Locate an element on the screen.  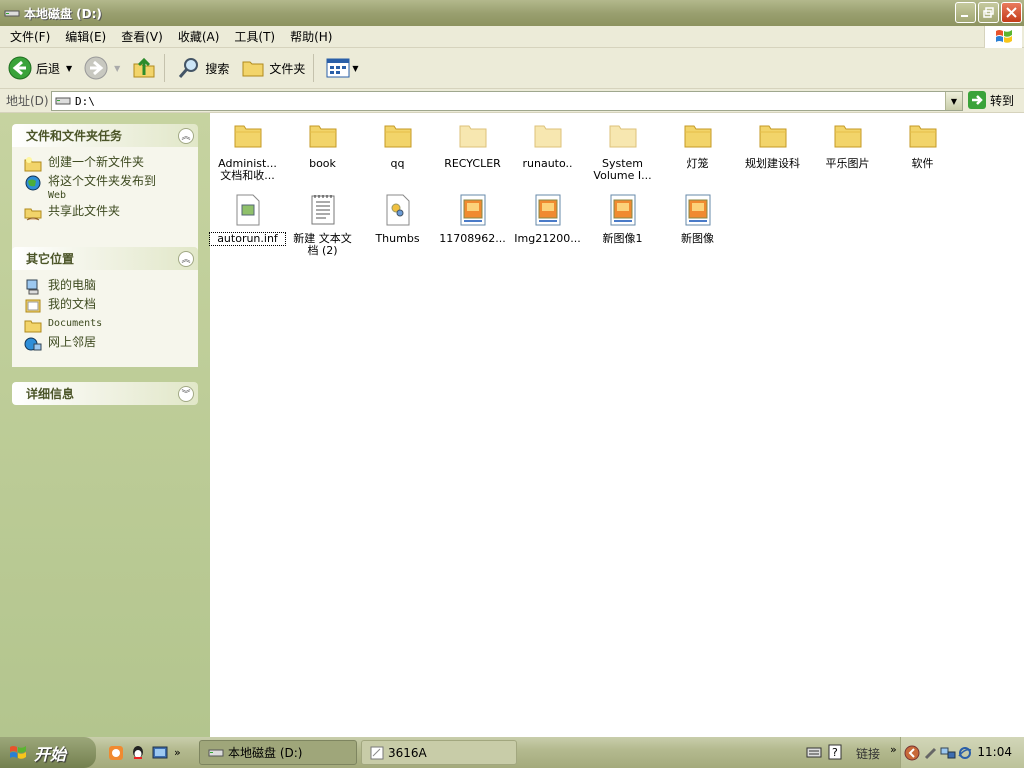
search-label: 搜索 is located at coordinates (217, 68).